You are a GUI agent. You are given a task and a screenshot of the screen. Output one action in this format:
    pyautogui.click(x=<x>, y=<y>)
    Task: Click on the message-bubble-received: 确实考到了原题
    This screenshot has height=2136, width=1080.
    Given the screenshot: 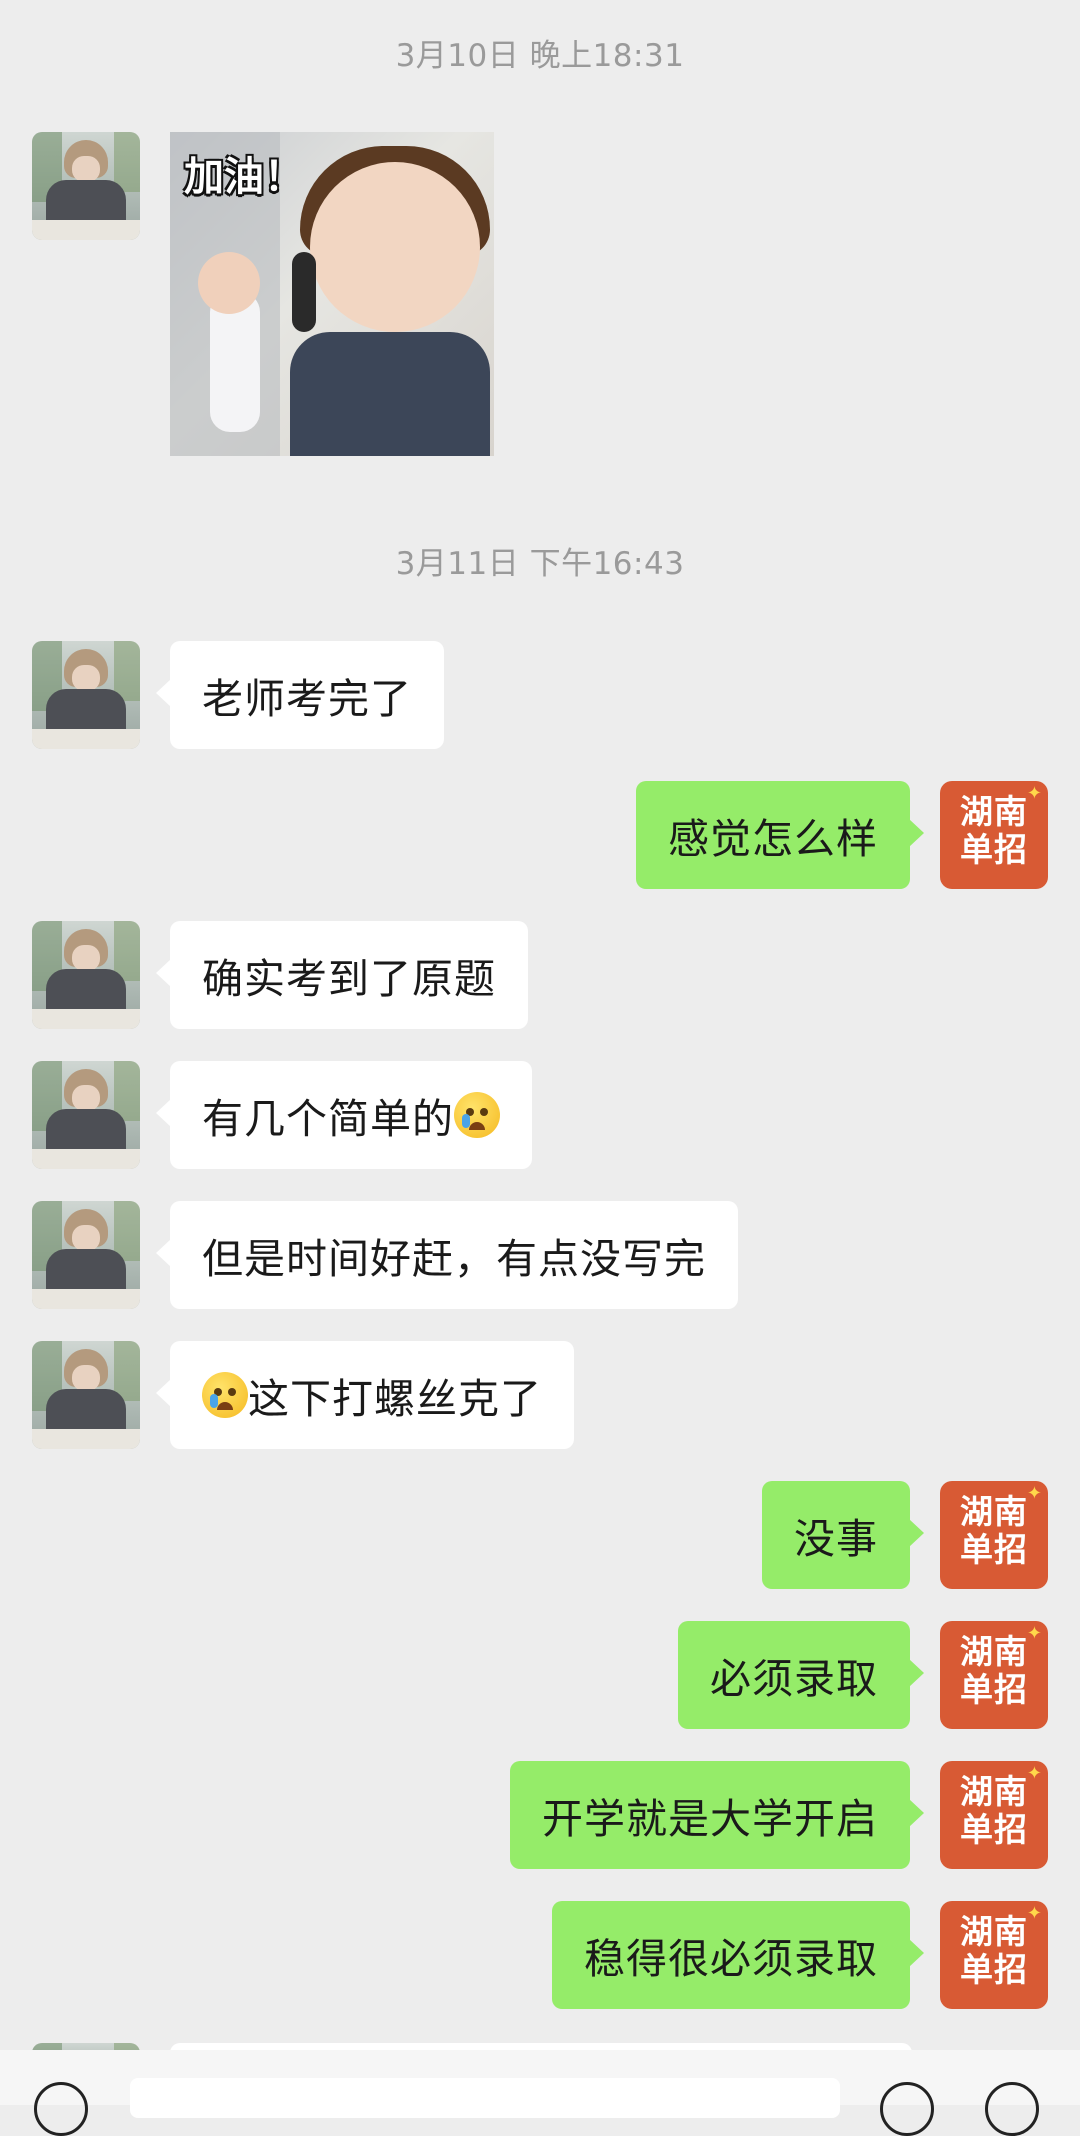 What is the action you would take?
    pyautogui.click(x=342, y=975)
    